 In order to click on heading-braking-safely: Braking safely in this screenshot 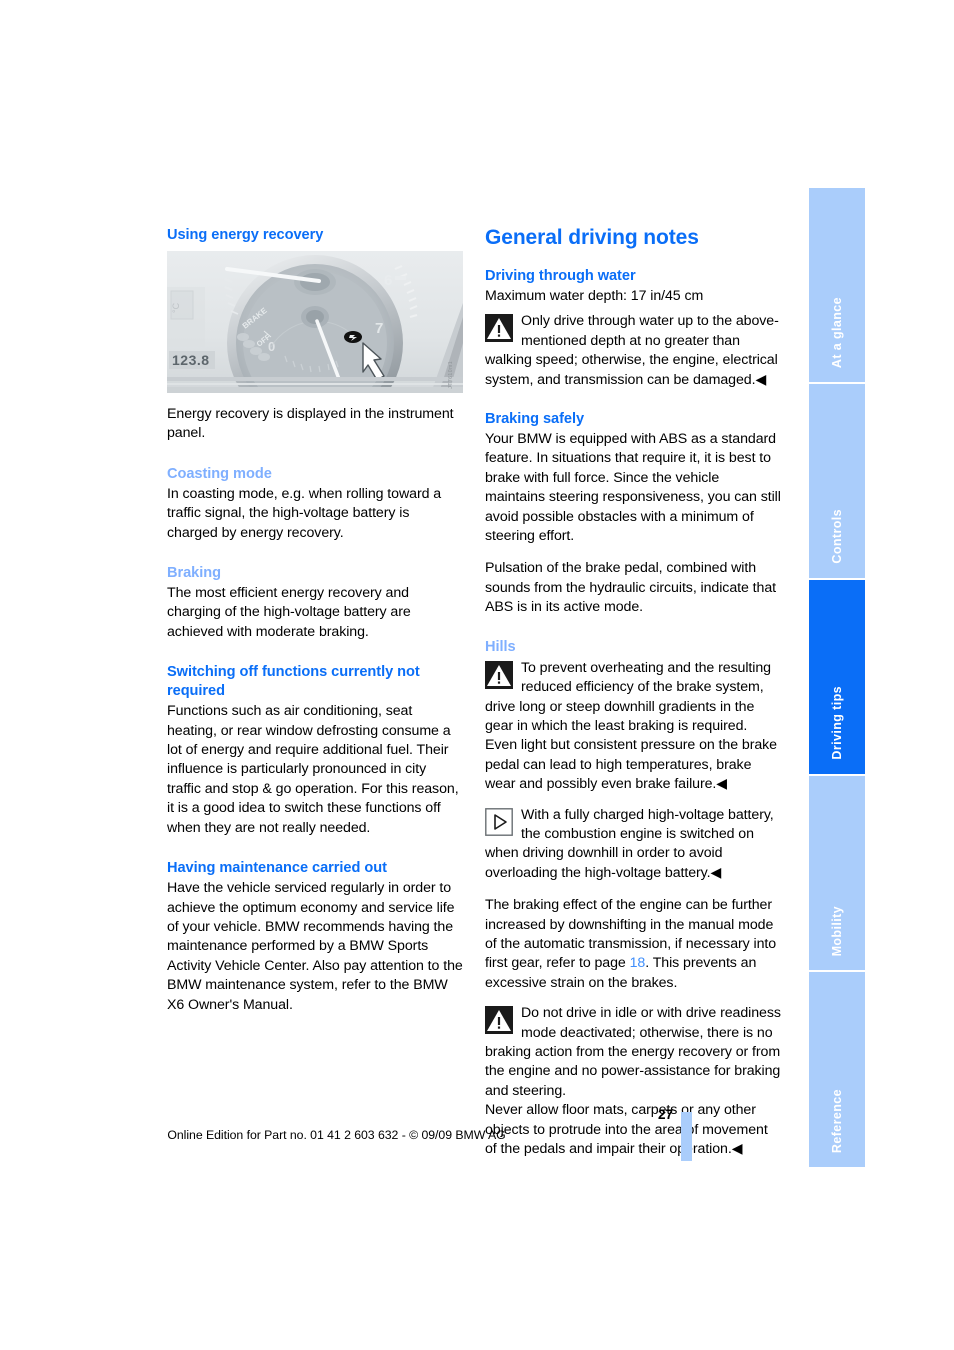, I will do `click(535, 419)`.